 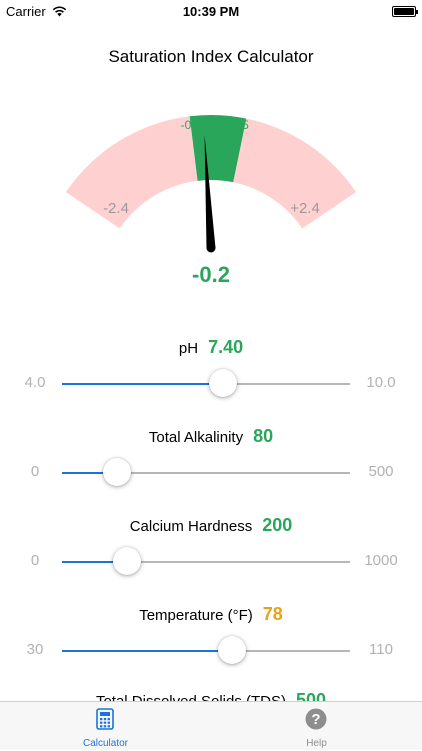 I want to click on tab-bar: Calculator ? Help, so click(x=211, y=725).